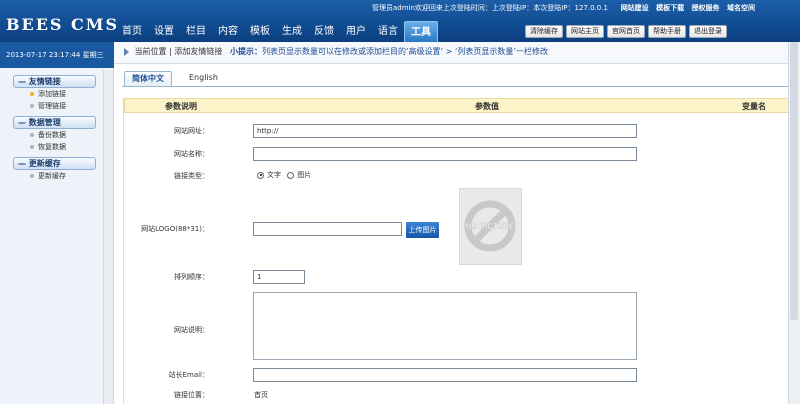  Describe the element at coordinates (181, 106) in the screenshot. I see `col-param-desc: 参数说明` at that location.